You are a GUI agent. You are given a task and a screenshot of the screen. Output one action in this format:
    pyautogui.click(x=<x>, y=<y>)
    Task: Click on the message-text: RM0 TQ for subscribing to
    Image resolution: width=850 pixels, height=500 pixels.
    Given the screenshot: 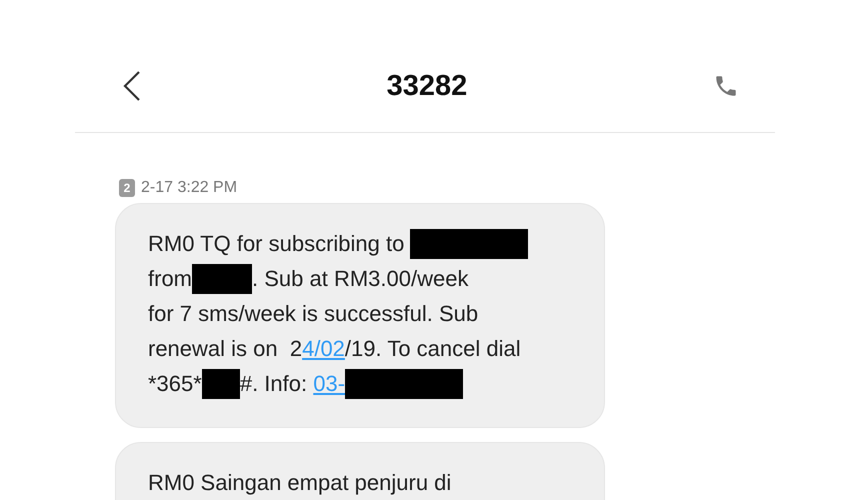 What is the action you would take?
    pyautogui.click(x=277, y=243)
    